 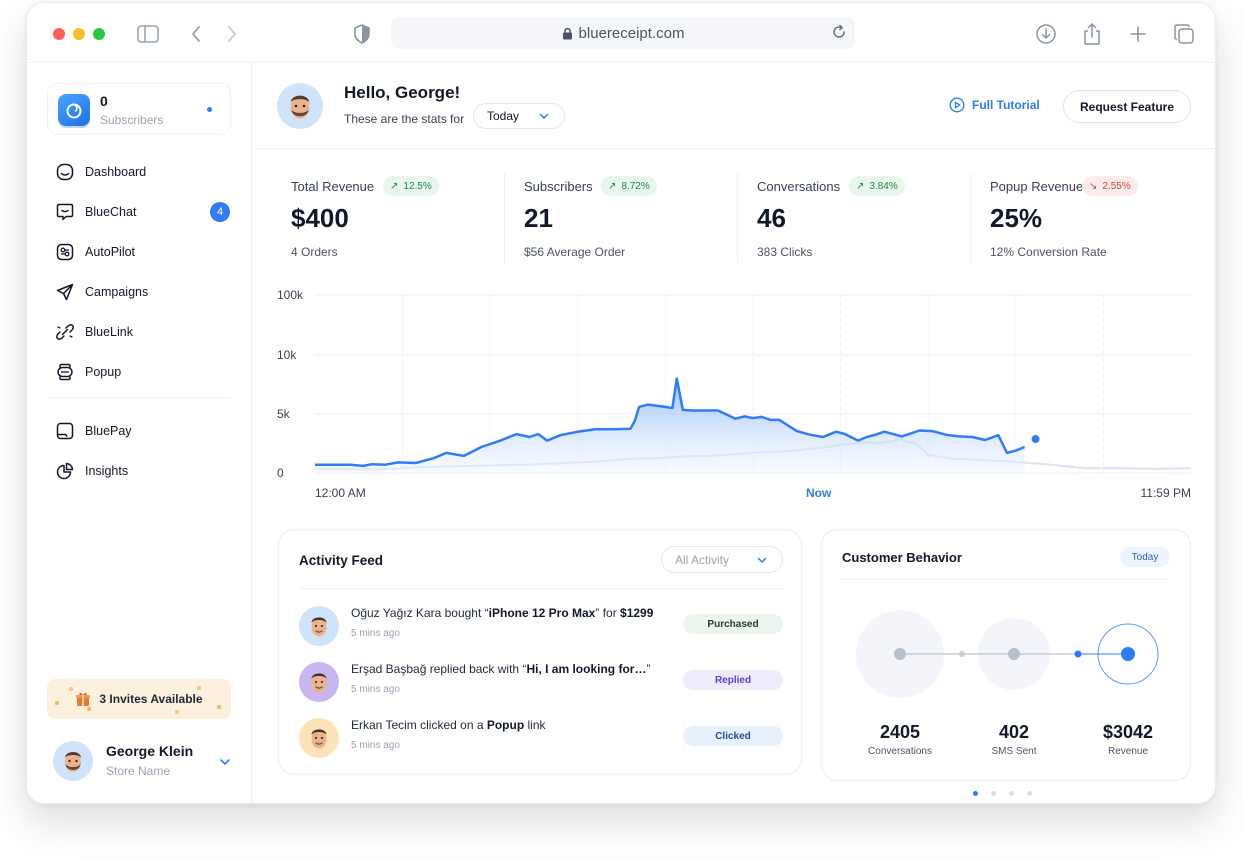 What do you see at coordinates (631, 33) in the screenshot?
I see `url-text: bluereceipt.com` at bounding box center [631, 33].